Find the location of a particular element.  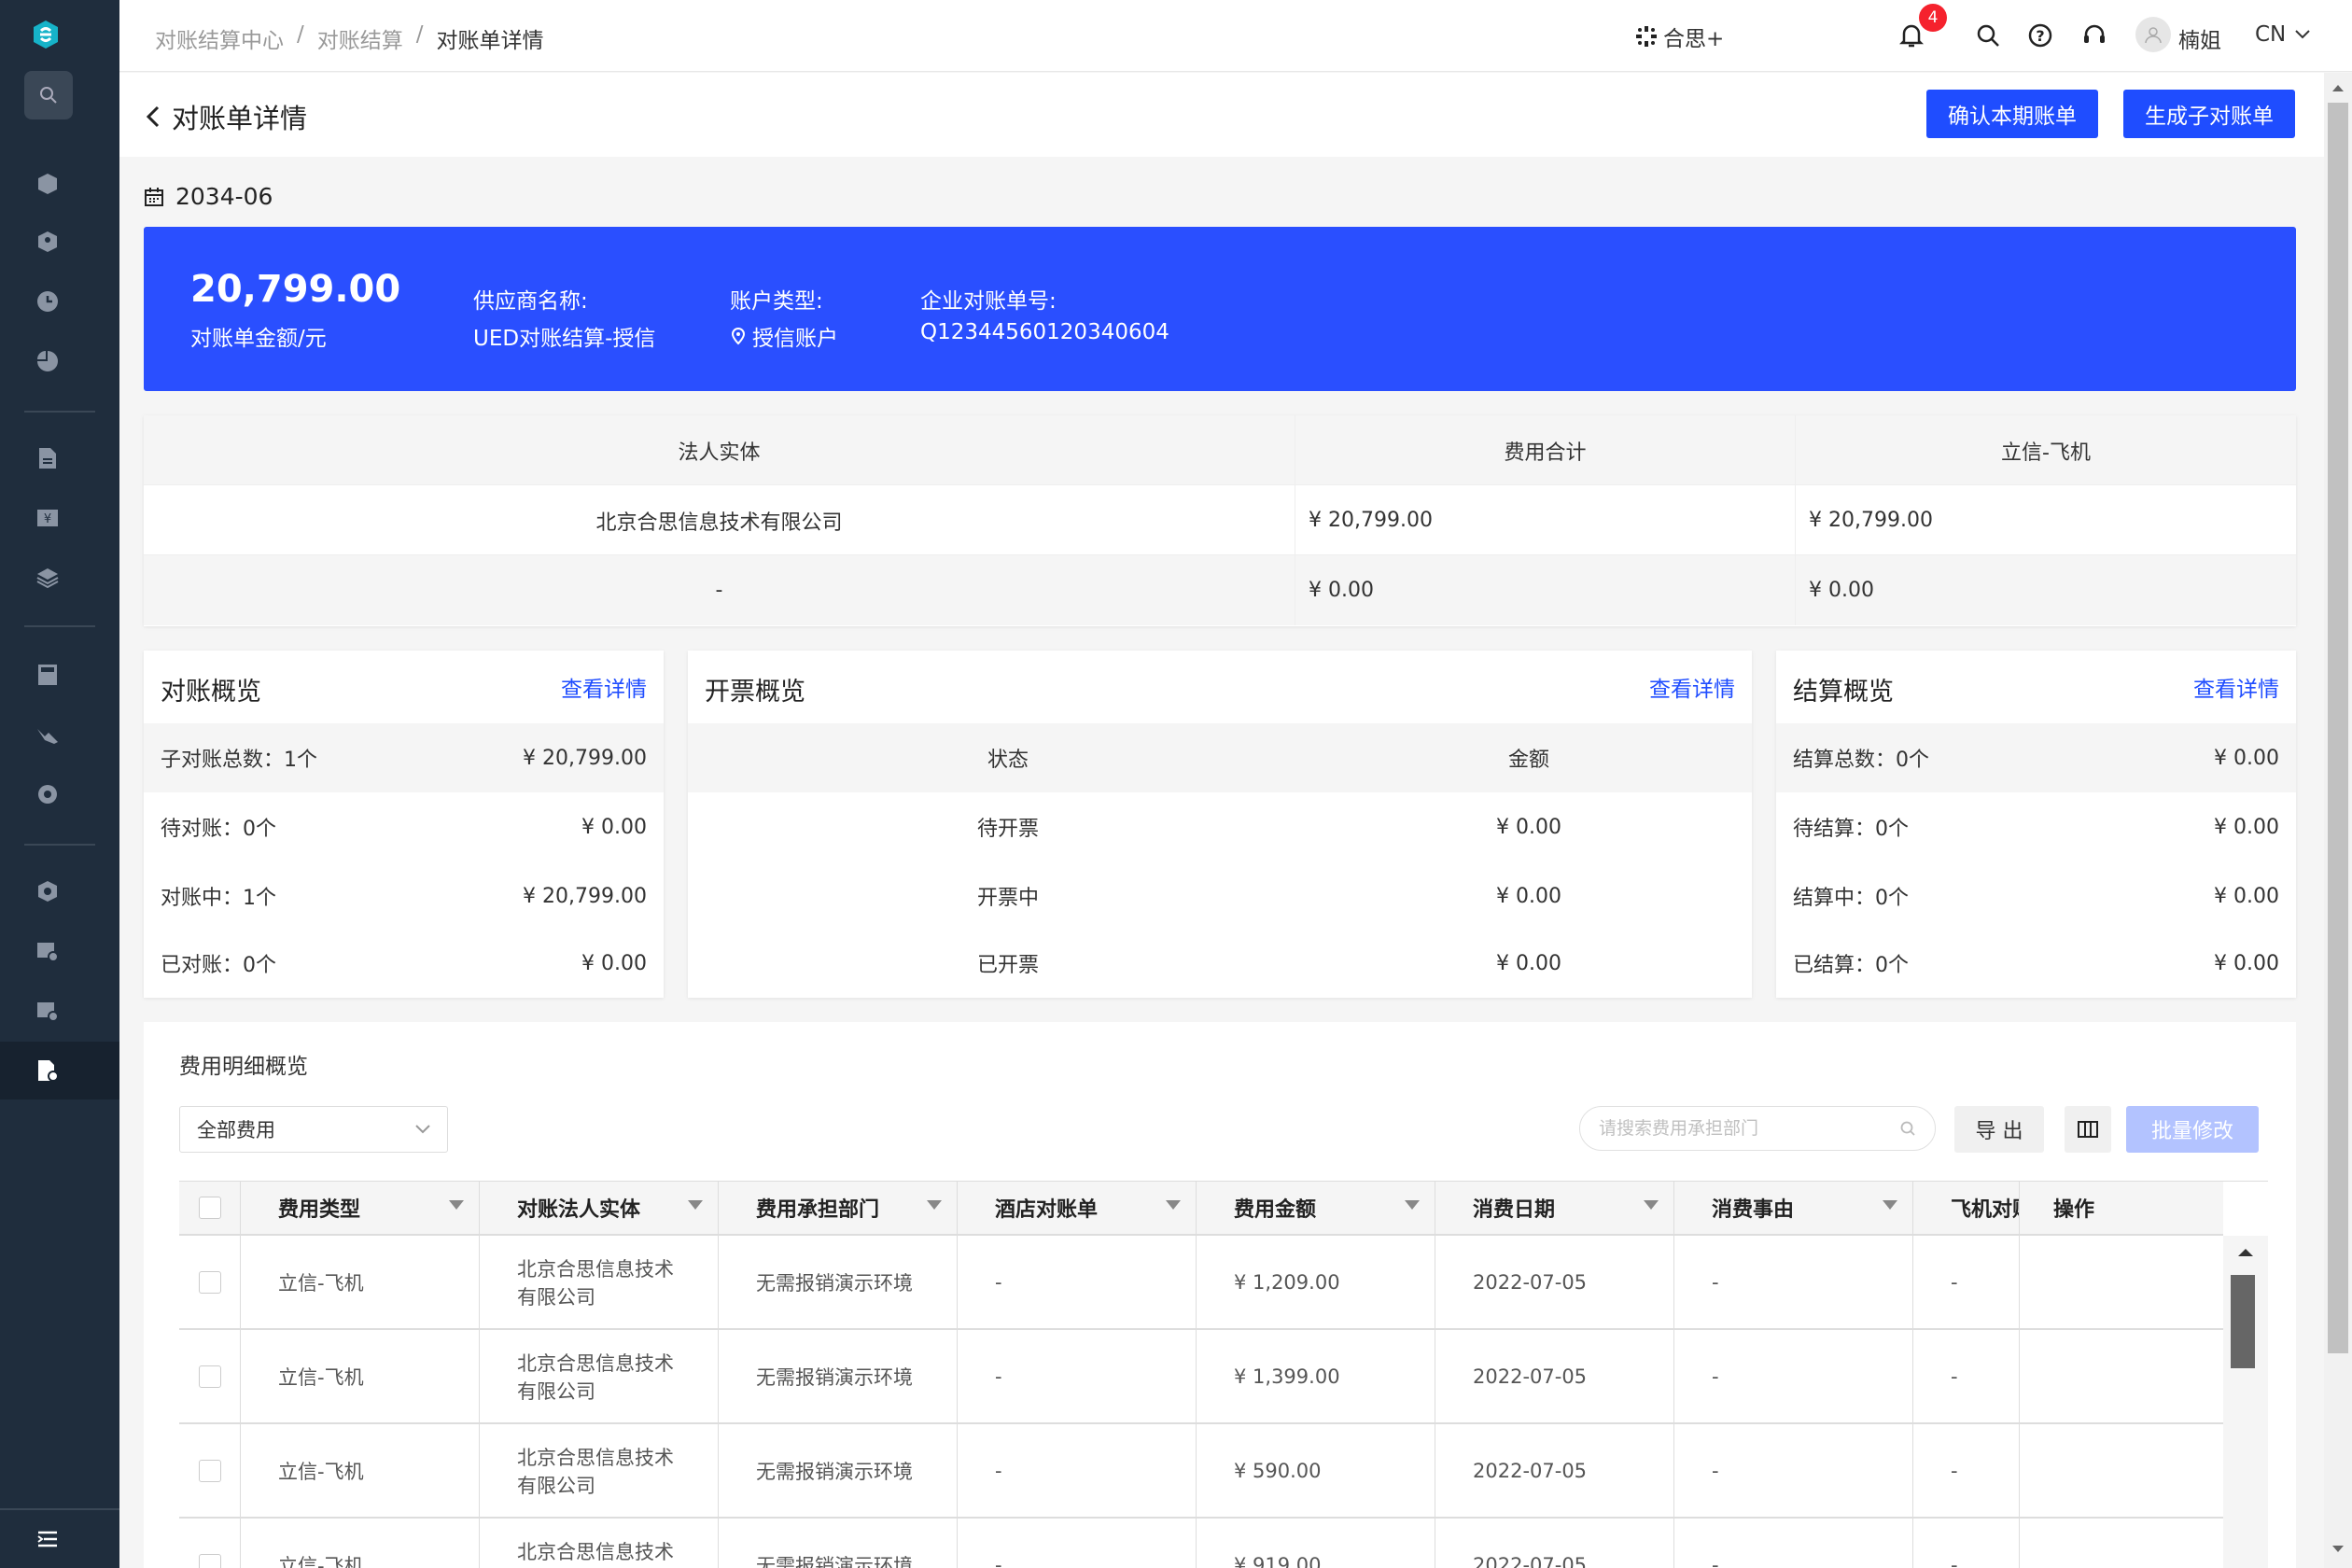

breadcrumb-item: 对账结算 is located at coordinates (360, 38).